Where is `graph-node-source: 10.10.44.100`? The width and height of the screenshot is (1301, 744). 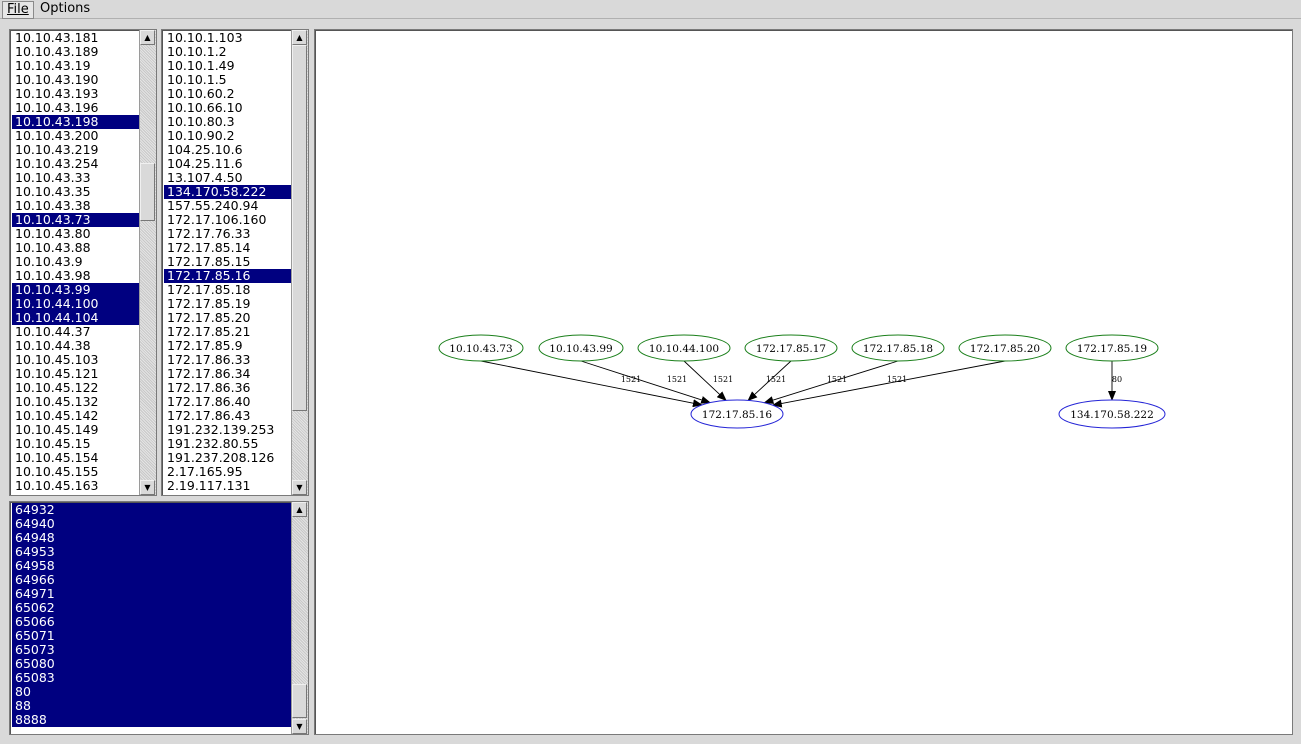
graph-node-source: 10.10.44.100 is located at coordinates (684, 348).